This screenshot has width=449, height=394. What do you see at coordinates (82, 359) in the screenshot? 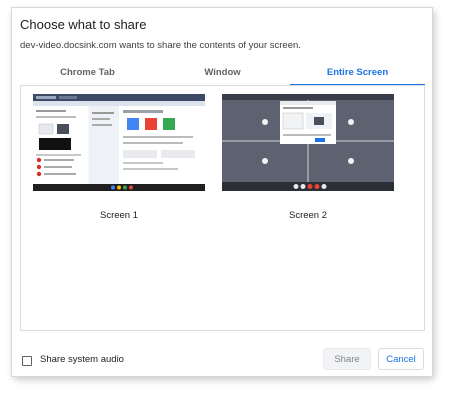
I see `share-audio-label: Share system audio` at bounding box center [82, 359].